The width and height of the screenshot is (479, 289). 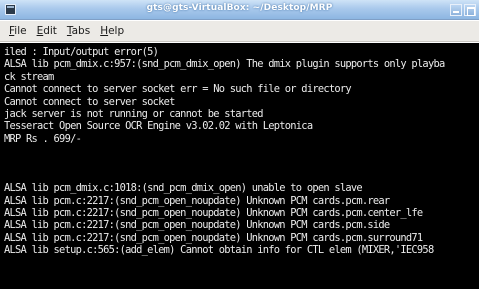 I want to click on menu-edit-label: dit, so click(x=50, y=30).